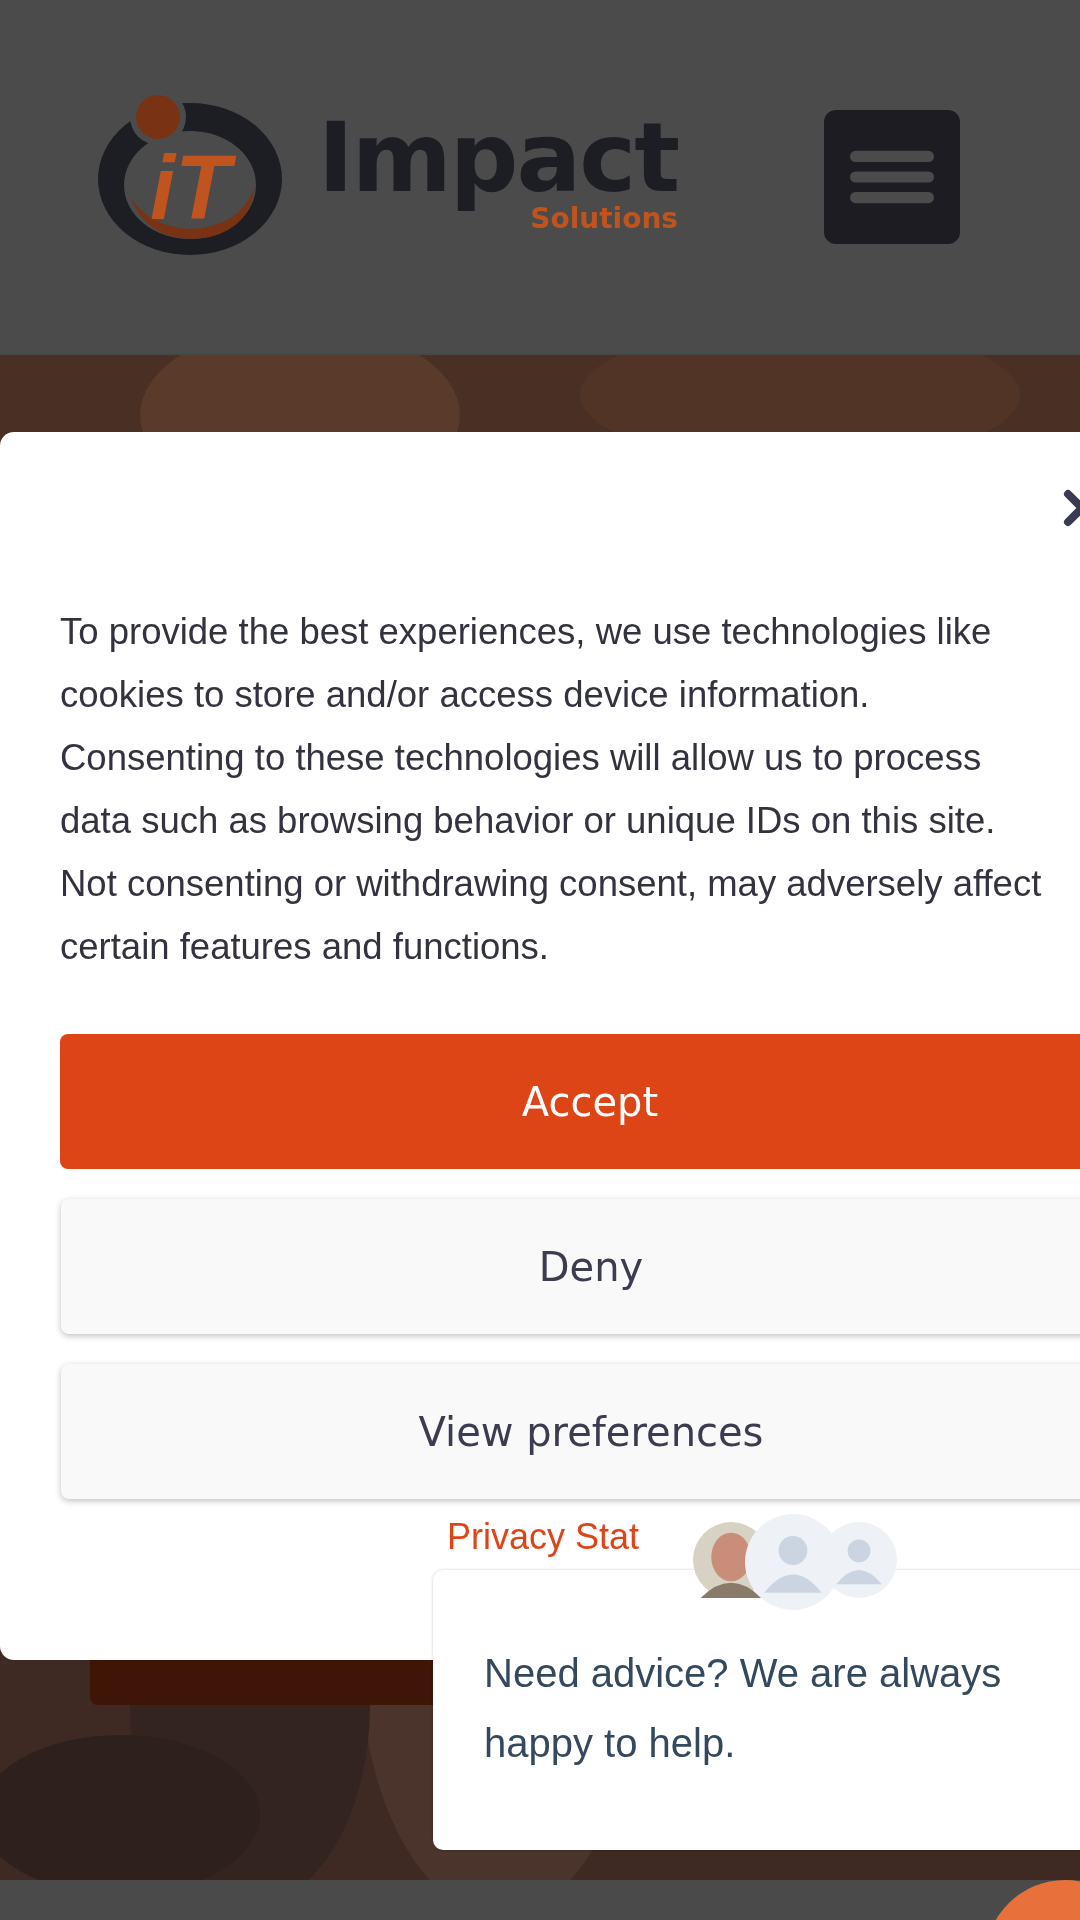 Image resolution: width=1080 pixels, height=1920 pixels. What do you see at coordinates (570, 1101) in the screenshot?
I see `accept-button: Accept` at bounding box center [570, 1101].